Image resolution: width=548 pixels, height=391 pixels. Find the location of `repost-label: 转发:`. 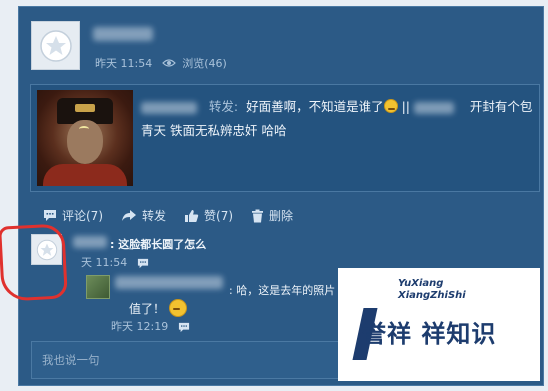

repost-label: 转发: is located at coordinates (223, 106).